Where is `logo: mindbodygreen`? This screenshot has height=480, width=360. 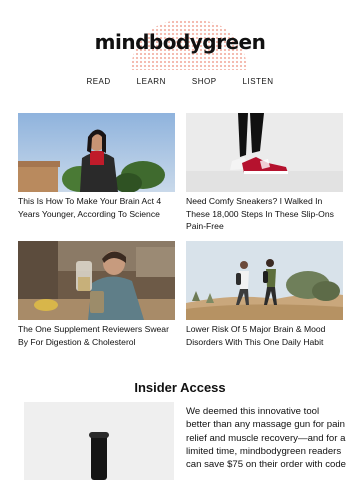
logo: mindbodygreen is located at coordinates (180, 42).